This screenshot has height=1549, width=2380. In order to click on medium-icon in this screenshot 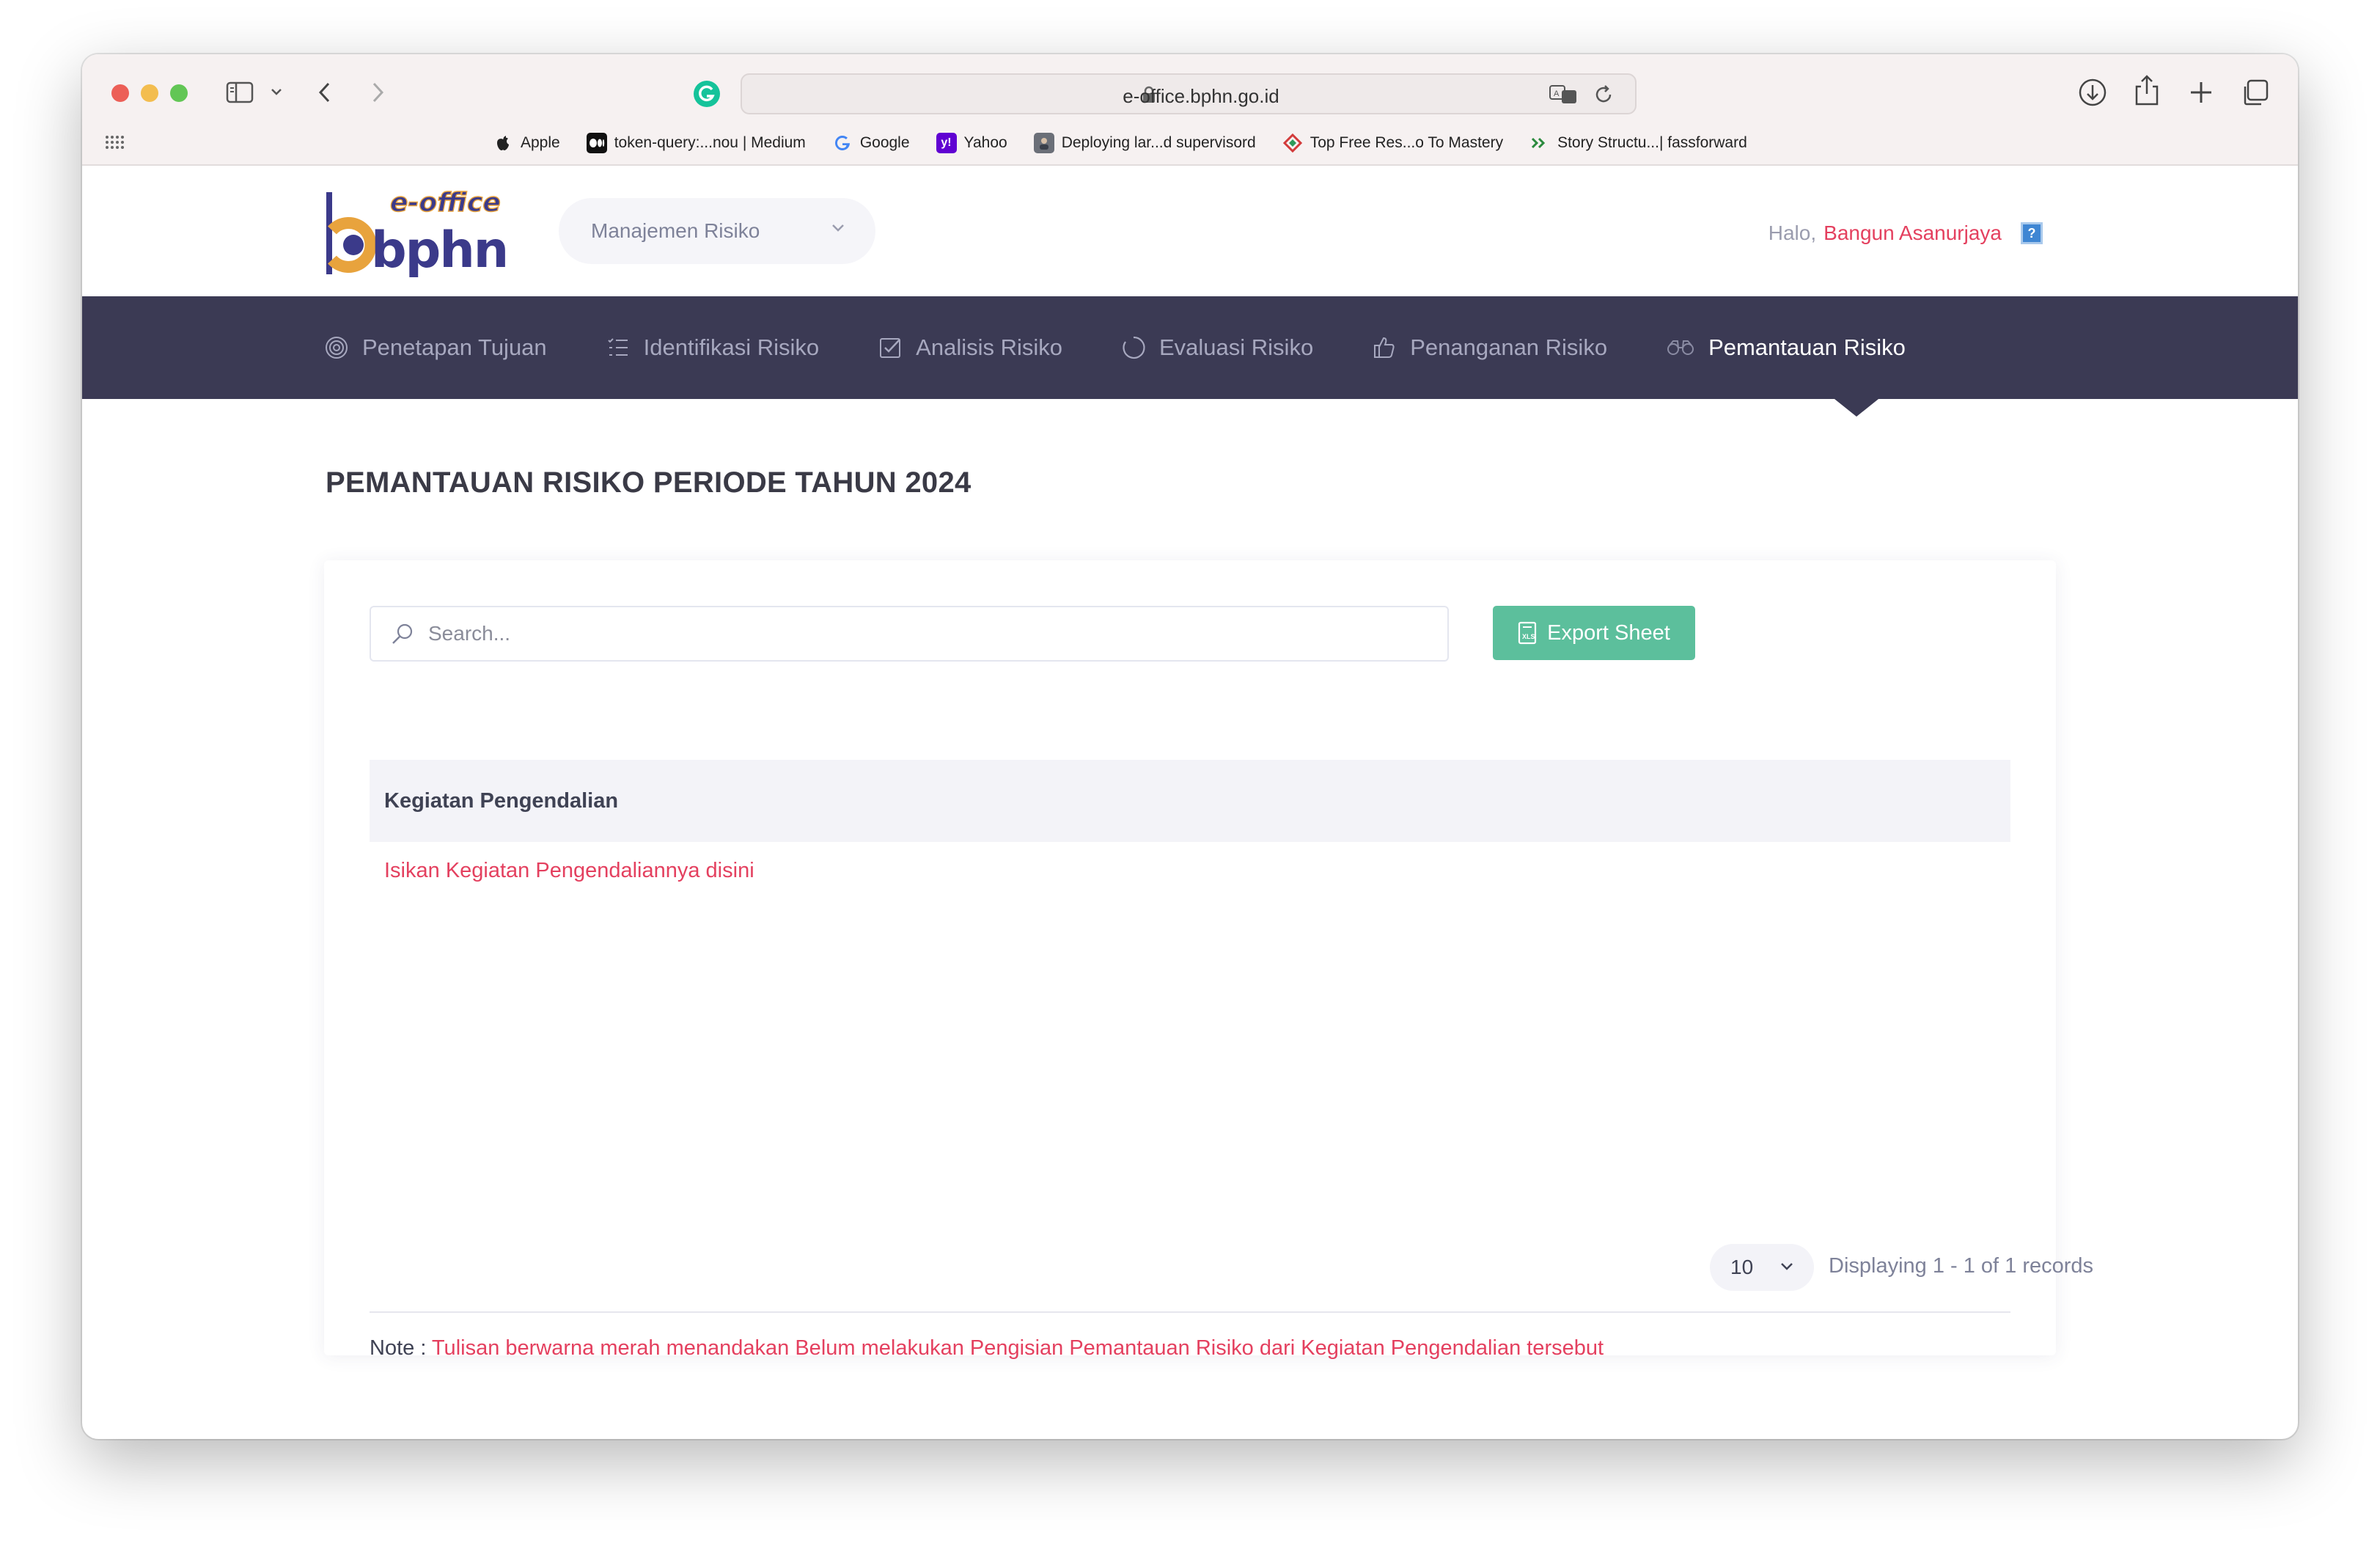, I will do `click(597, 143)`.